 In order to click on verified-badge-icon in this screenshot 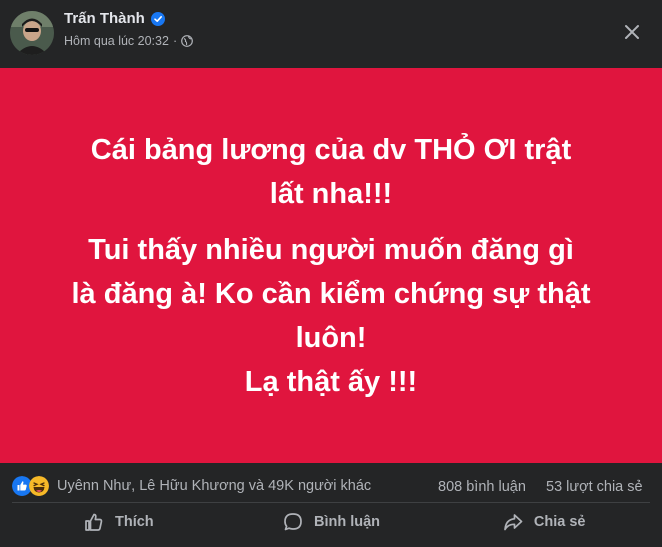, I will do `click(157, 18)`.